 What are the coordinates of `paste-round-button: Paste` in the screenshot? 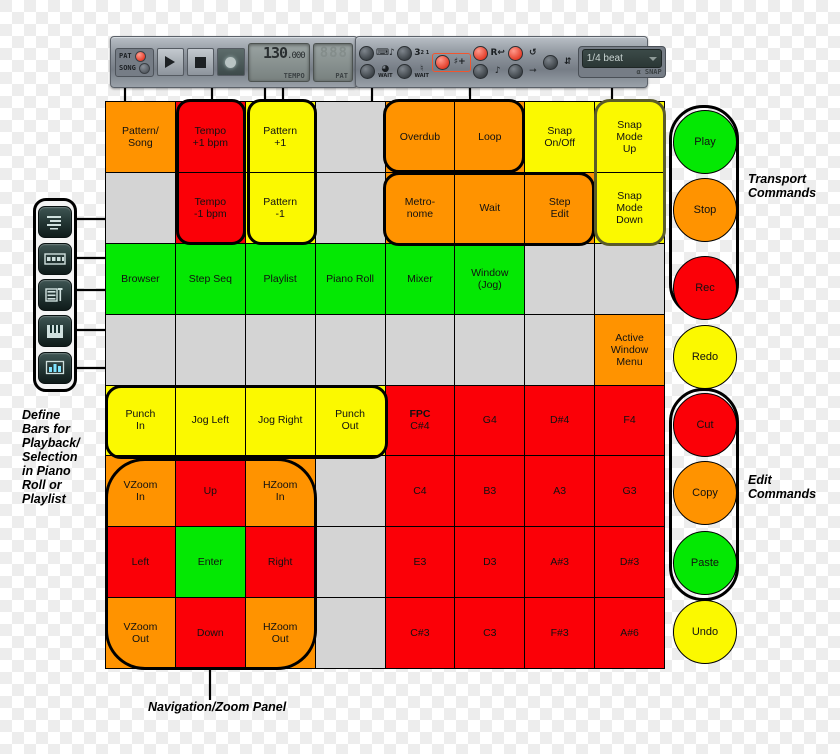 It's located at (705, 563).